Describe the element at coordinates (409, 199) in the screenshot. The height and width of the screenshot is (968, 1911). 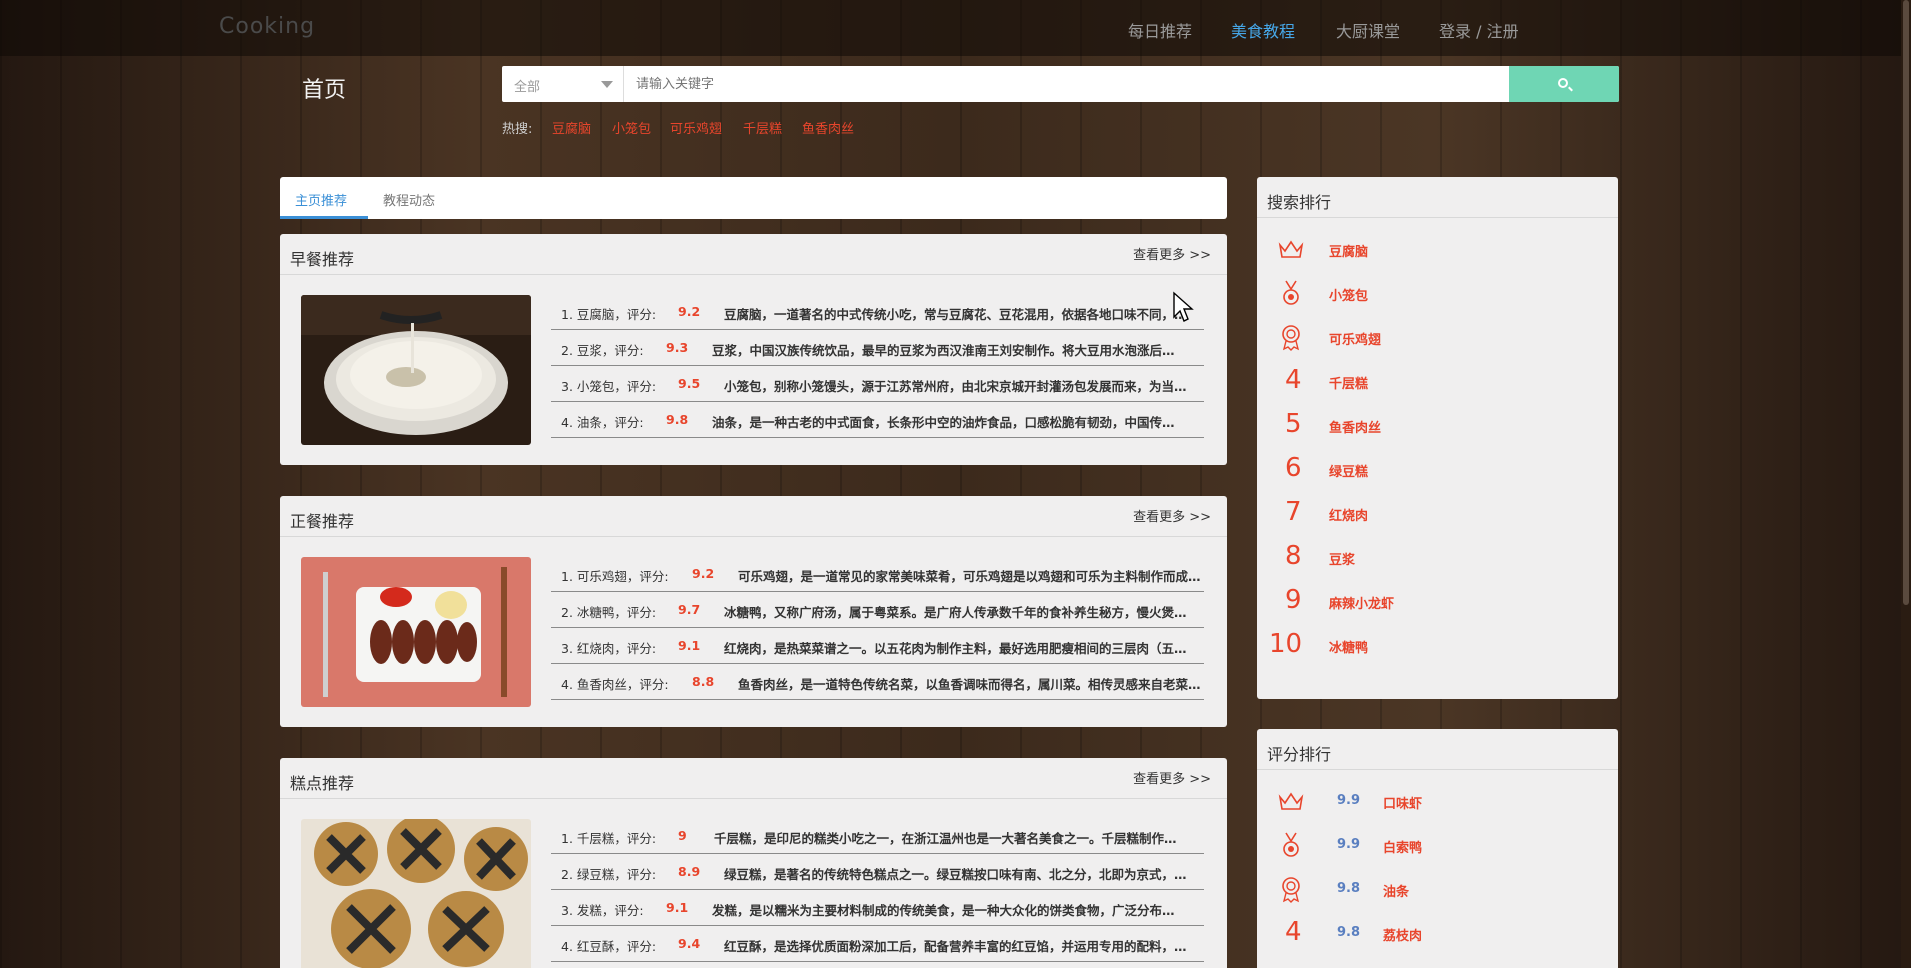
I see `tab-tutorial-updates: 教程动态` at that location.